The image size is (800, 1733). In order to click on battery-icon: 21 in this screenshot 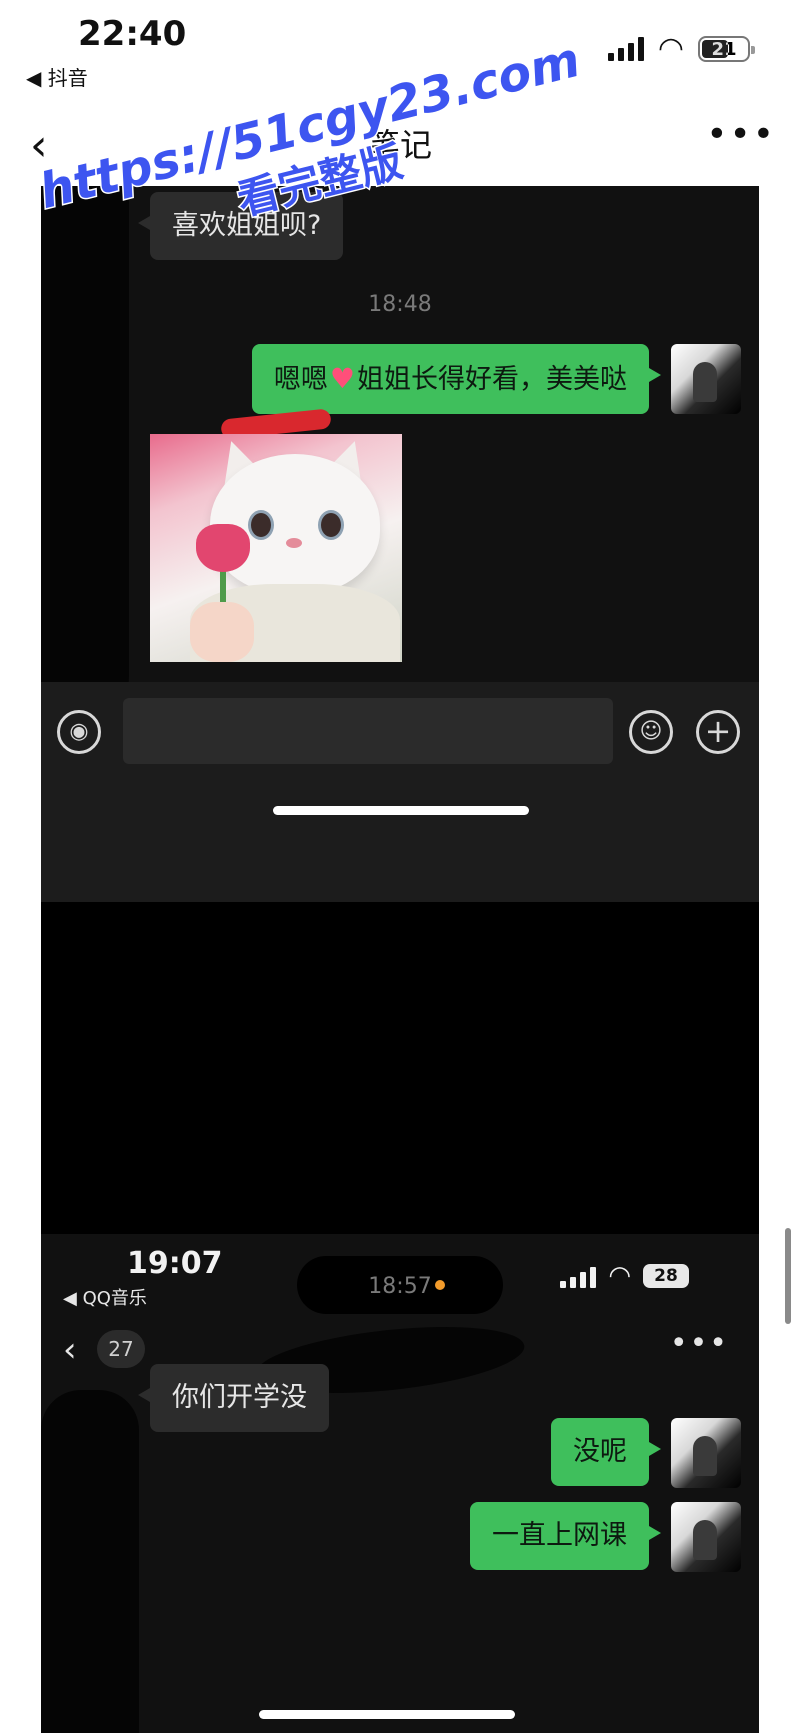, I will do `click(726, 49)`.